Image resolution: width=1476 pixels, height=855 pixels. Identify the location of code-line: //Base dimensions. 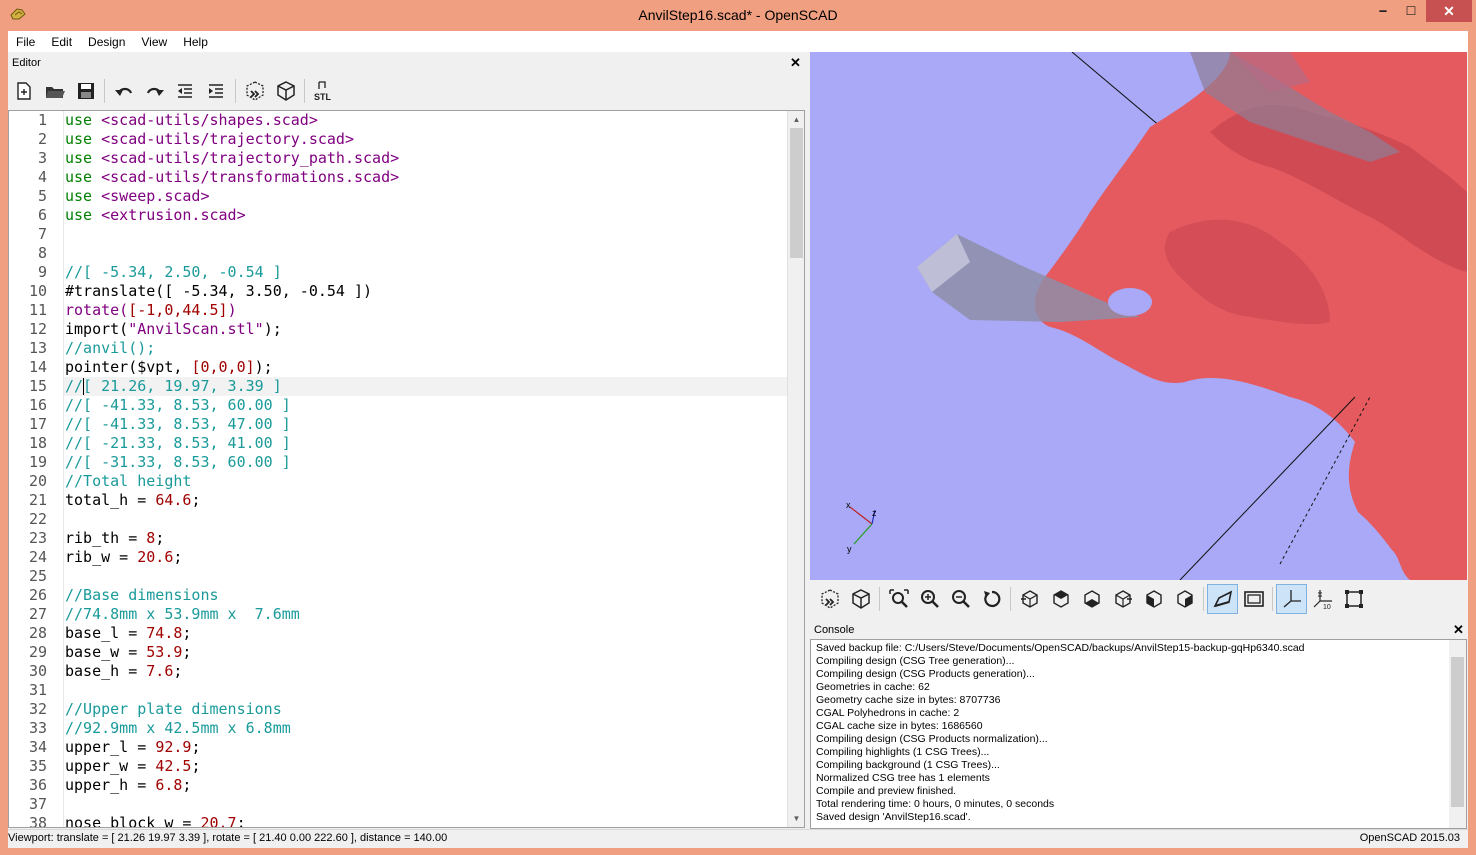
(142, 595).